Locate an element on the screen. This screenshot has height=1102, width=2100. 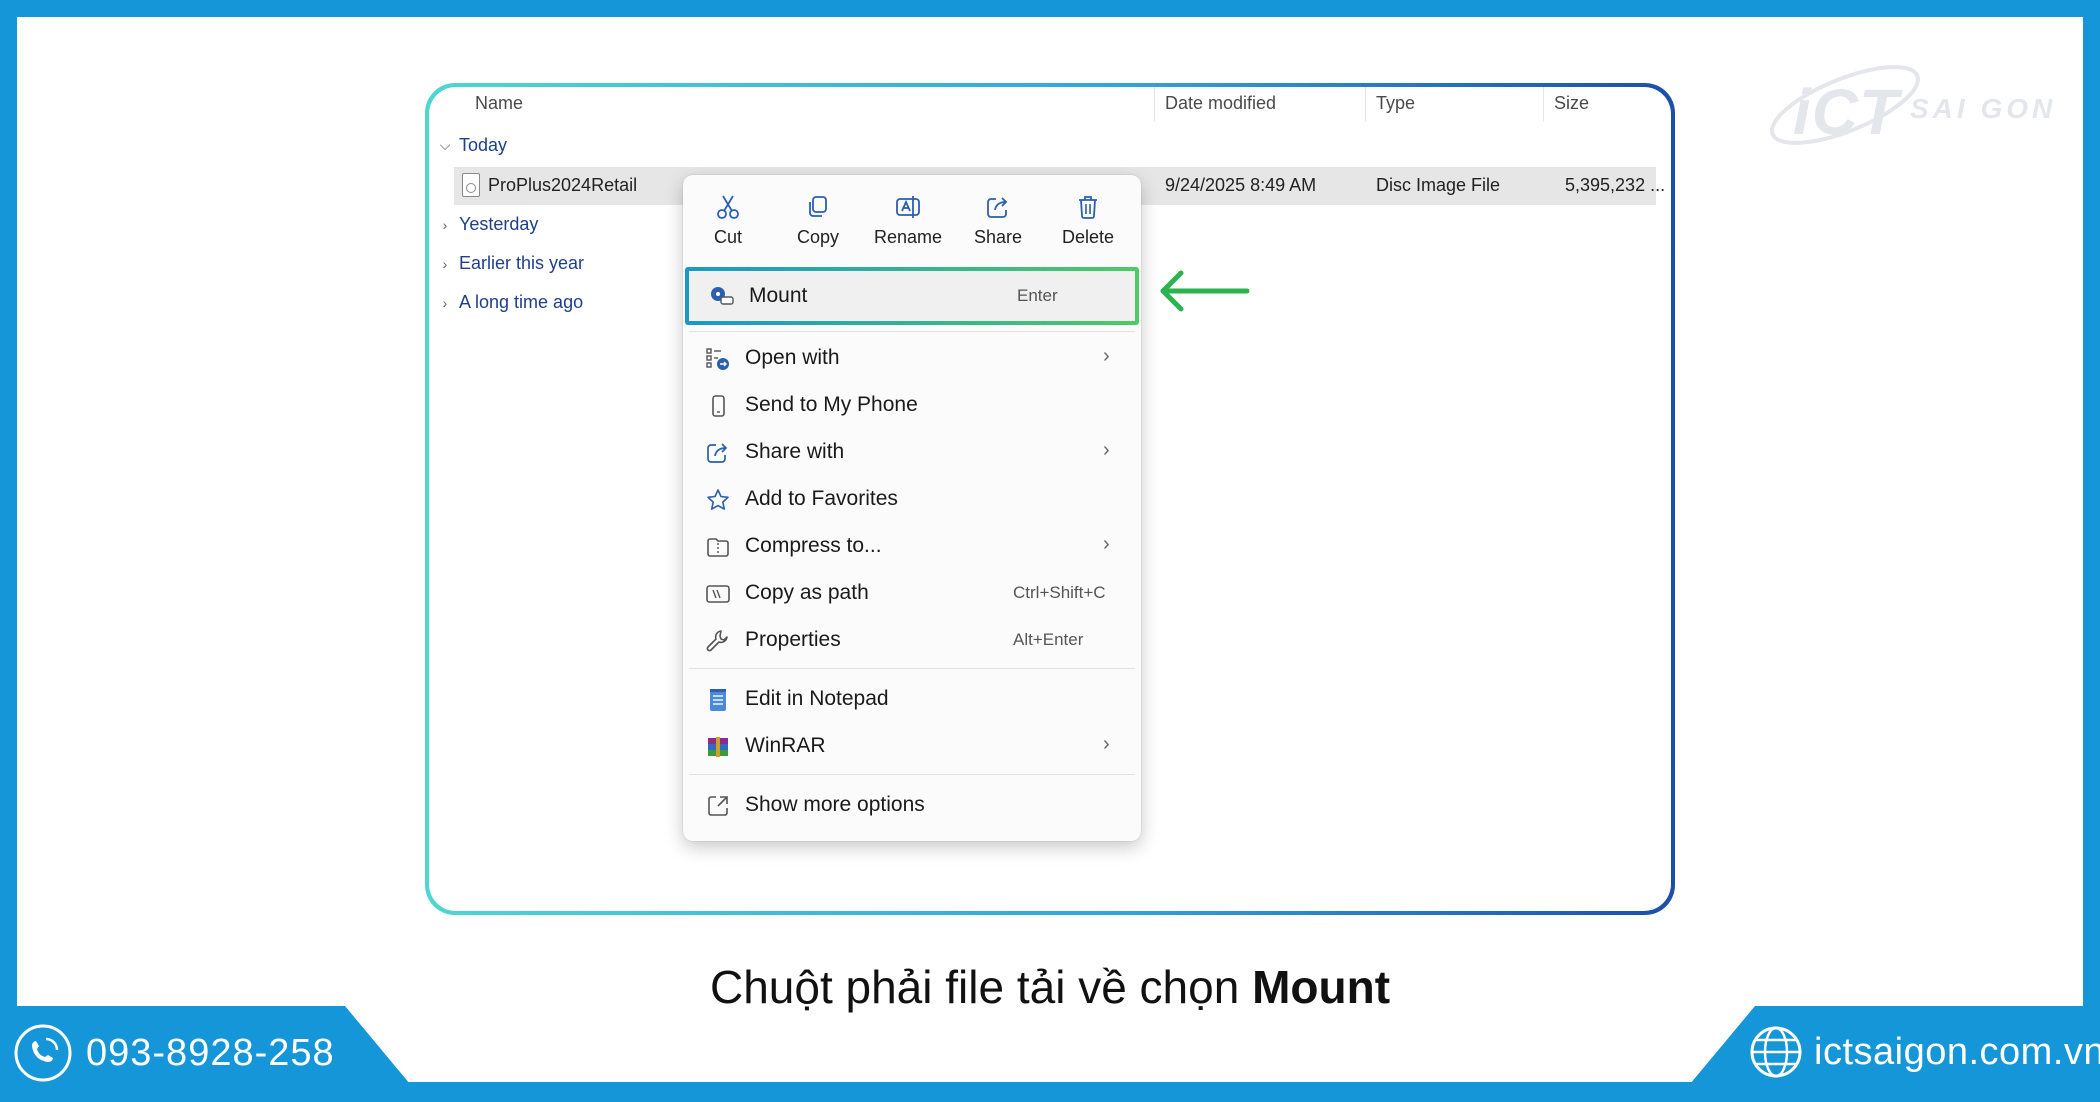
menu-item-label: Properties is located at coordinates (793, 639).